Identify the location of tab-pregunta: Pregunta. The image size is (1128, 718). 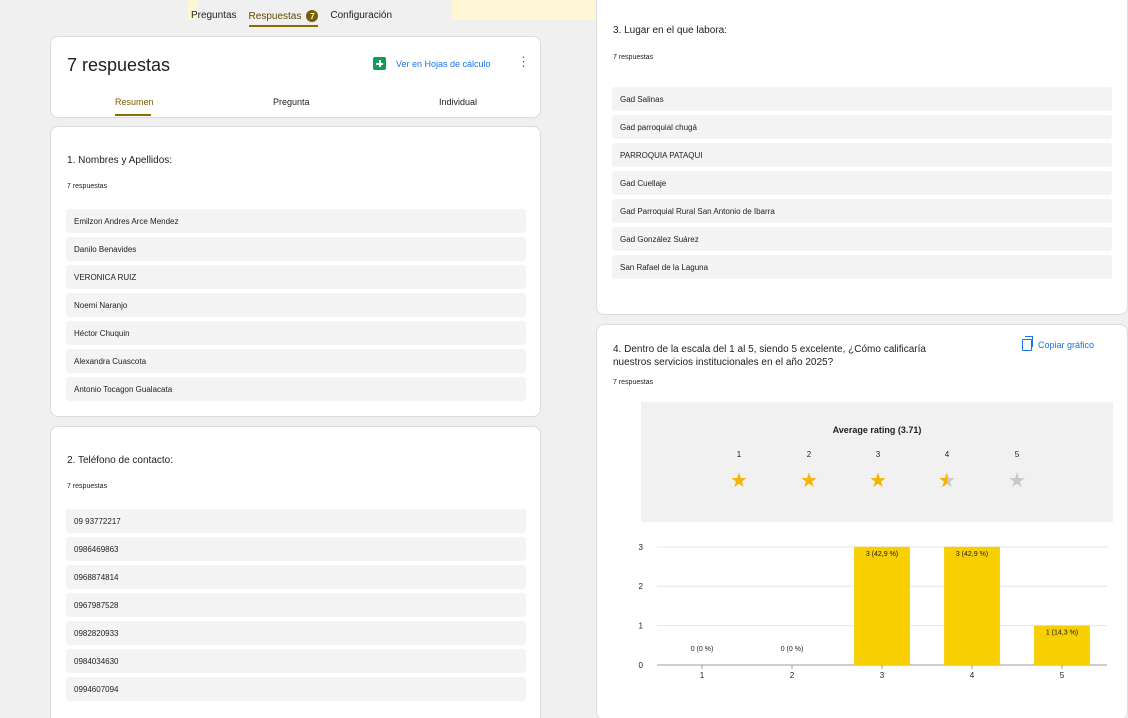
(291, 102).